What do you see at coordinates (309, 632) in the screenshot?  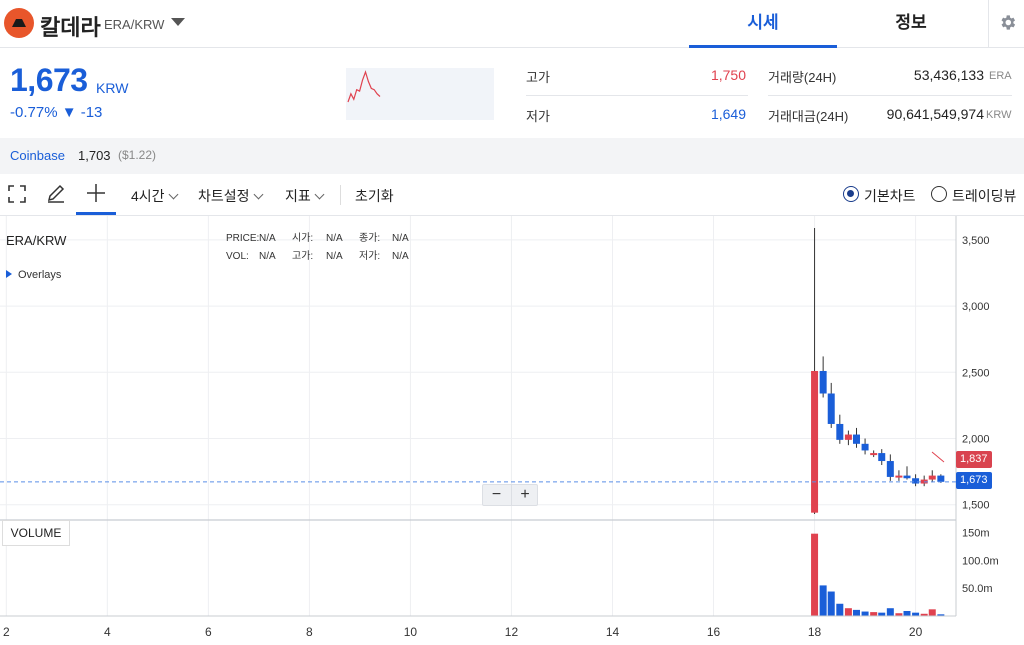 I see `x-tick-label: 8` at bounding box center [309, 632].